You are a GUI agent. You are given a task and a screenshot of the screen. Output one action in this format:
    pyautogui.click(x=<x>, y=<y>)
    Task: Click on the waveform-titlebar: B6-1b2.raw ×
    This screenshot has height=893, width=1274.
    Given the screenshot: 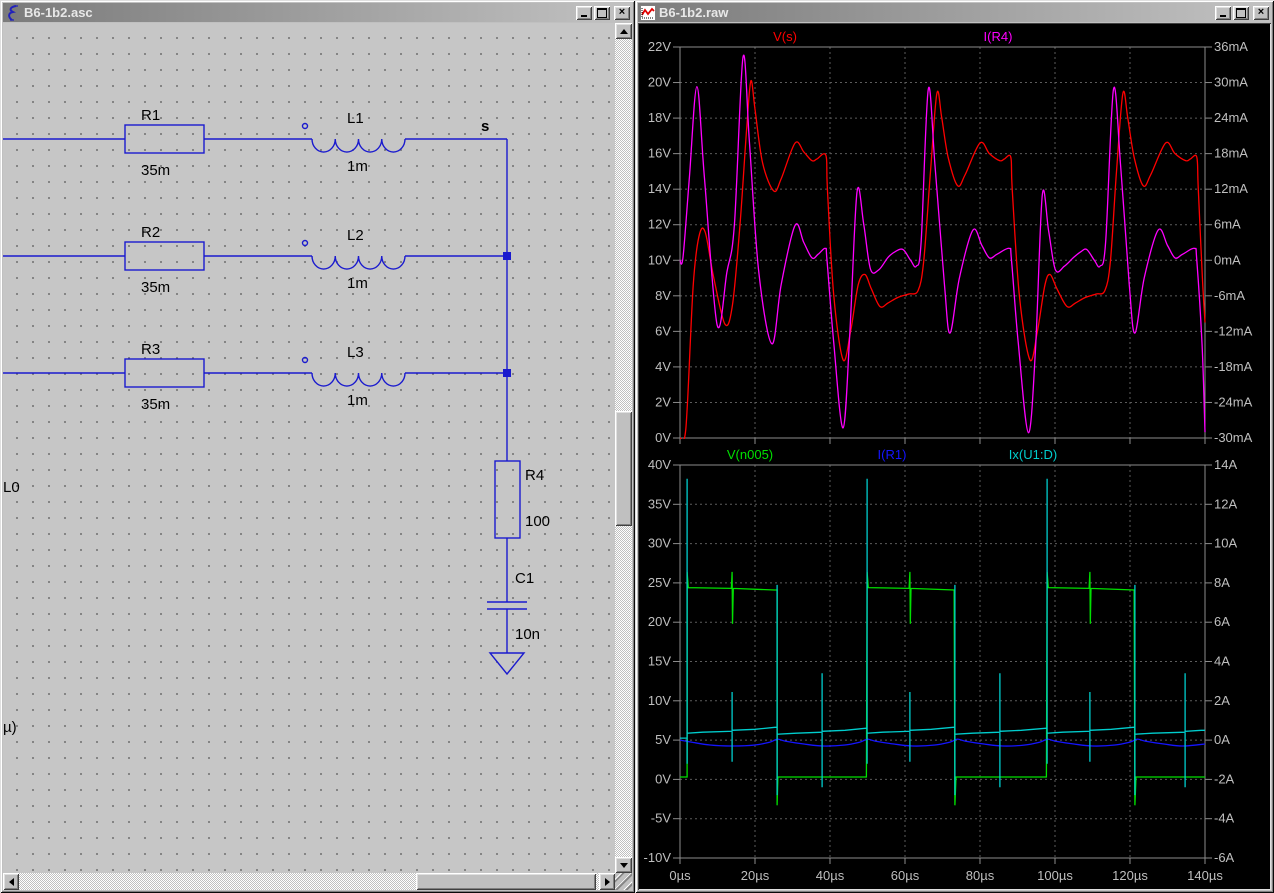 What is the action you would take?
    pyautogui.click(x=954, y=12)
    